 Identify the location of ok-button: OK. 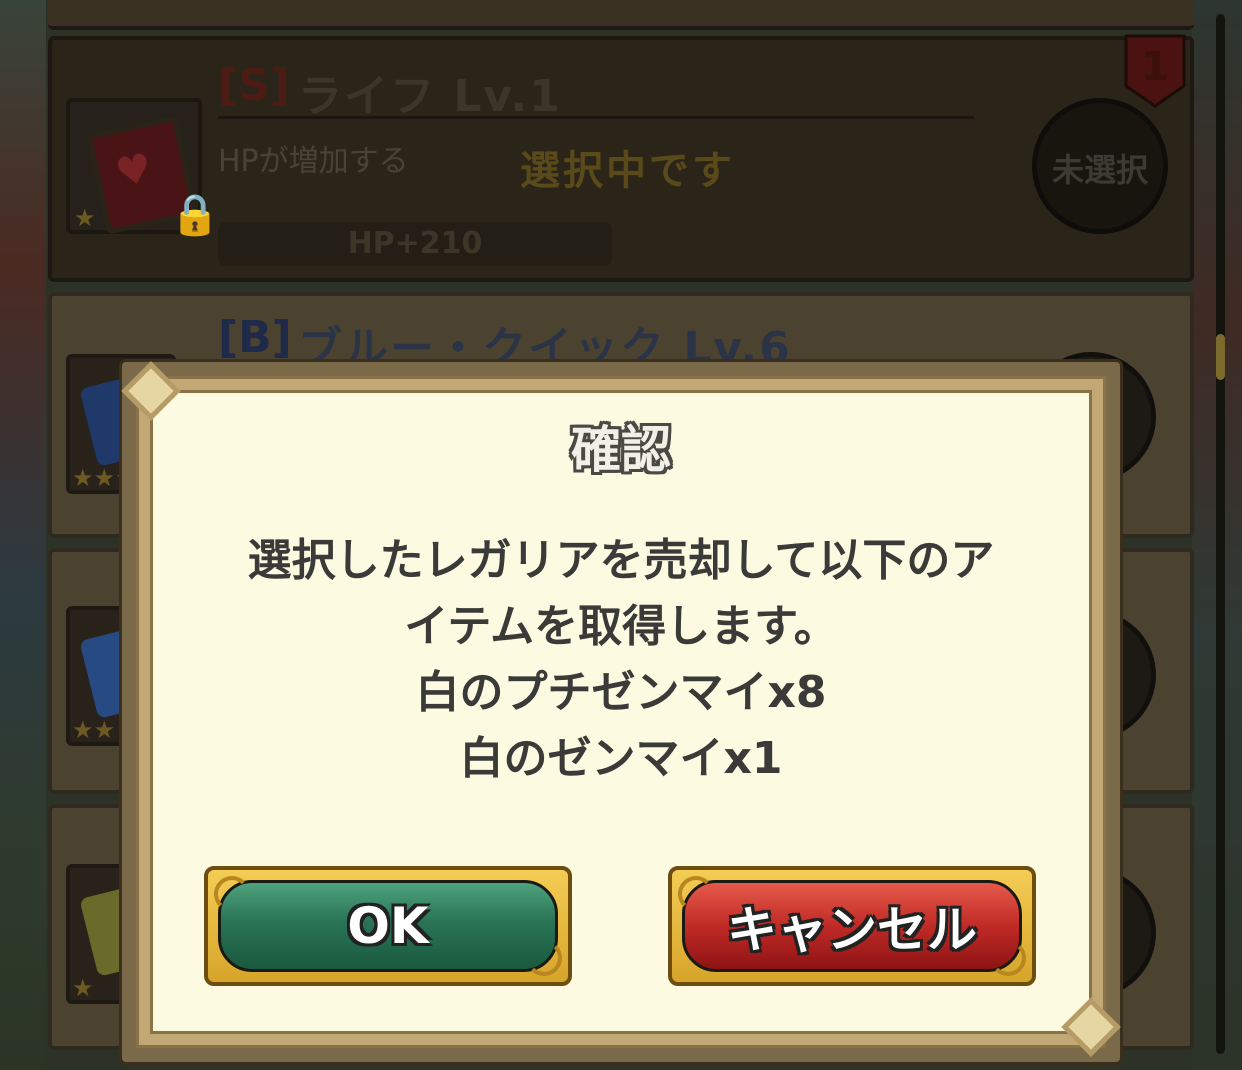
(388, 926).